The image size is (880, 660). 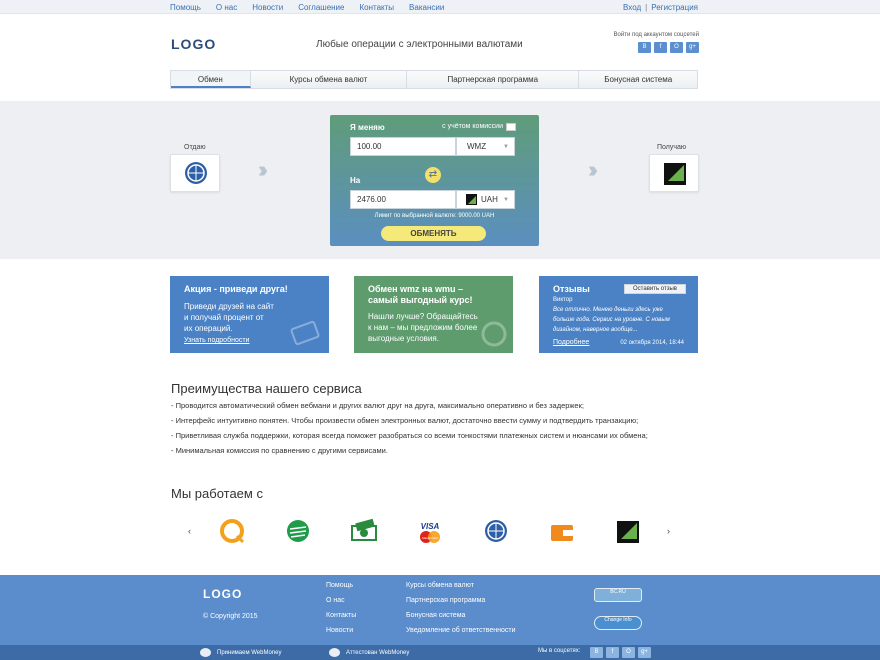 I want to click on give-side-label: Отдаю, so click(x=195, y=147).